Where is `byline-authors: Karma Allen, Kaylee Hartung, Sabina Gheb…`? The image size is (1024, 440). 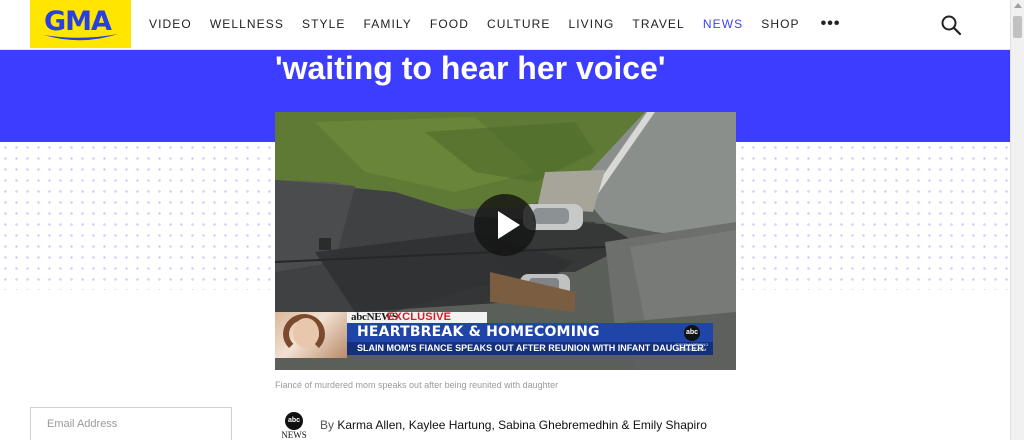 byline-authors: Karma Allen, Kaylee Hartung, Sabina Gheb… is located at coordinates (522, 425).